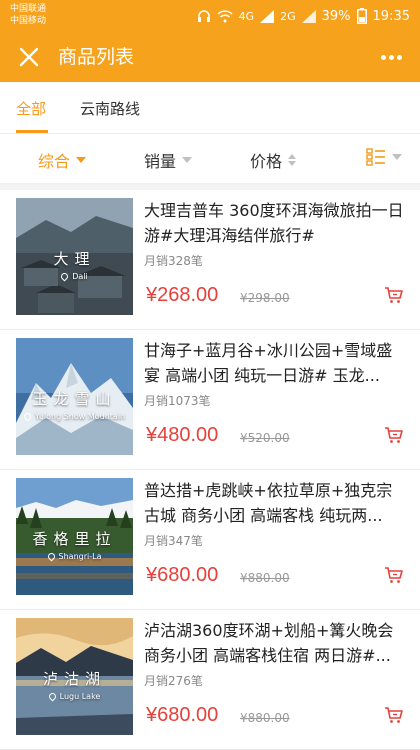 This screenshot has height=750, width=420. I want to click on status-bar: 中国联通 中国移动 4G 2G 39% 19:35, so click(210, 16).